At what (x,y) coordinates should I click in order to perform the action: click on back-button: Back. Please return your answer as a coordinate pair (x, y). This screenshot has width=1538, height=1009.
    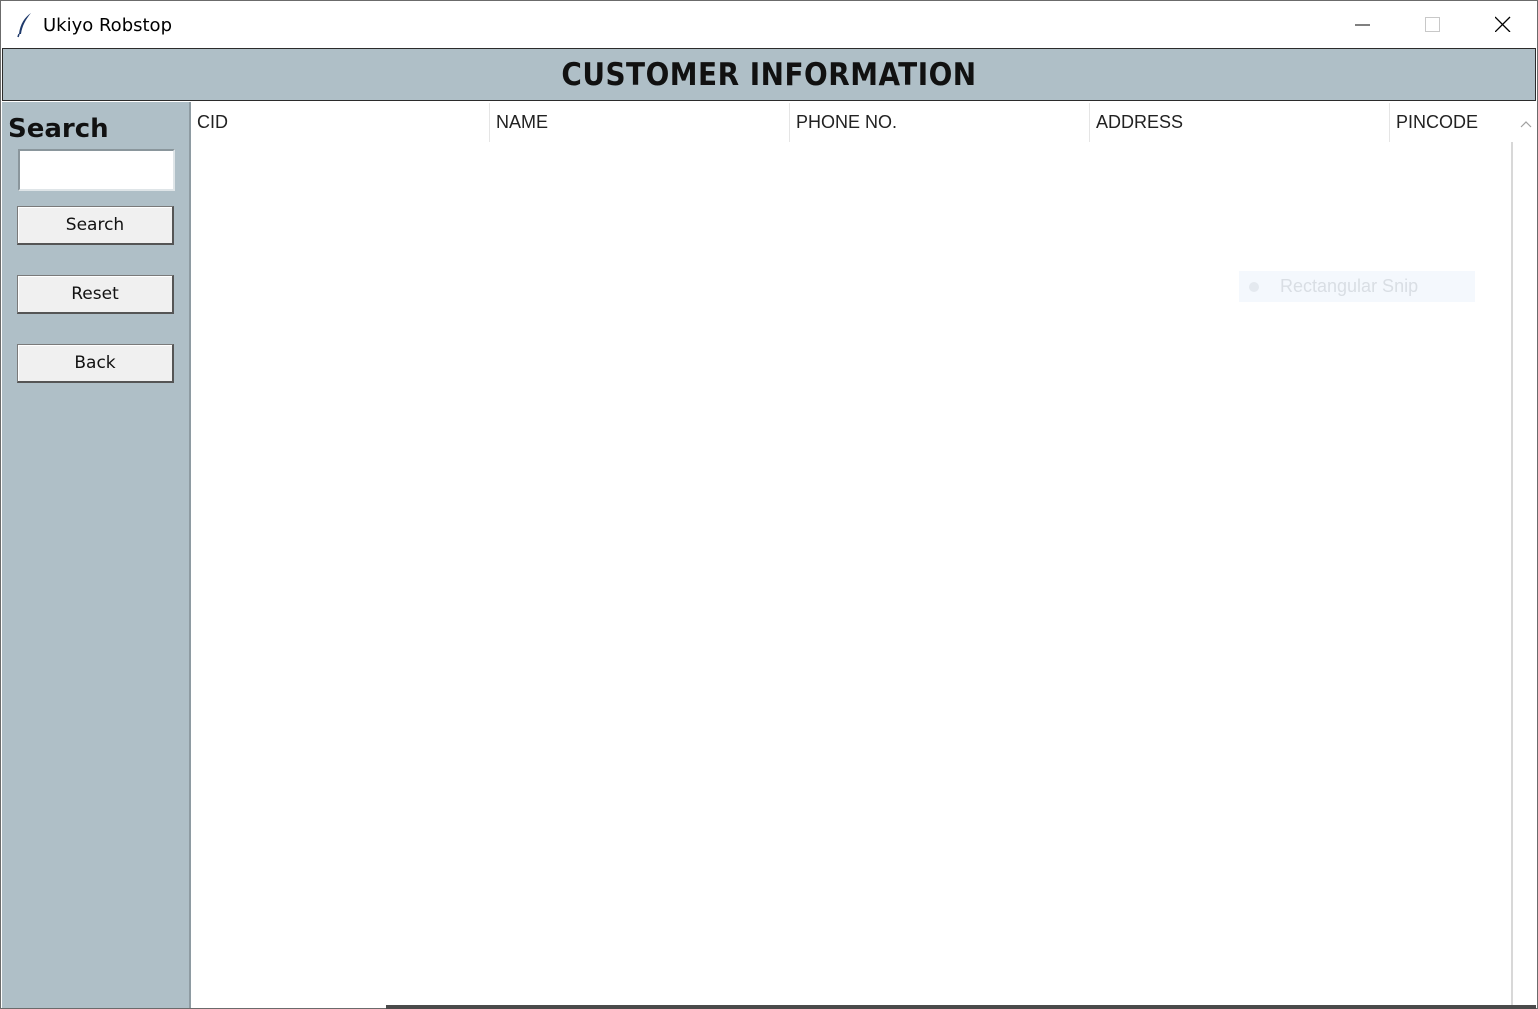
    Looking at the image, I should click on (95, 363).